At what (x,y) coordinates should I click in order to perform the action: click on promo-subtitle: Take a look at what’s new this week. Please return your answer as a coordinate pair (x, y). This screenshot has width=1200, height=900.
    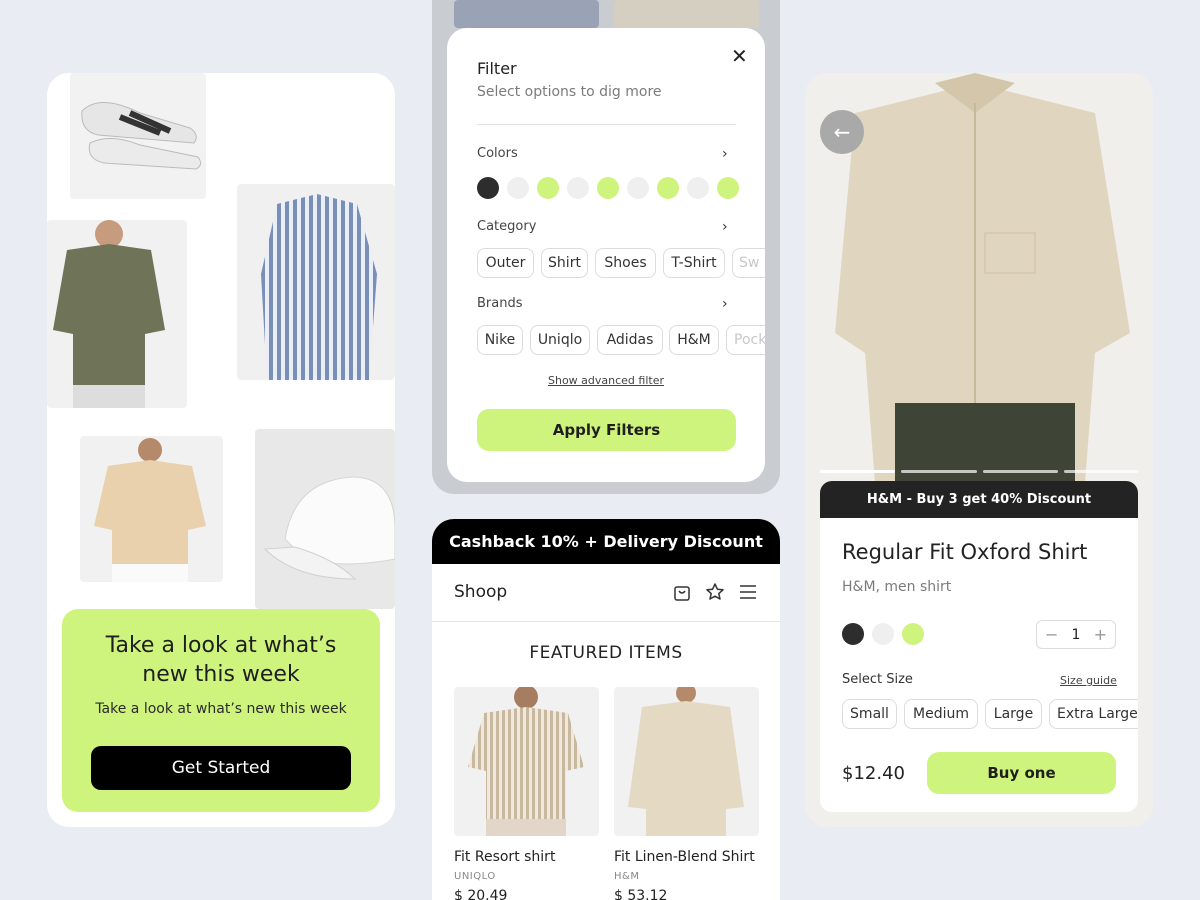
    Looking at the image, I should click on (221, 709).